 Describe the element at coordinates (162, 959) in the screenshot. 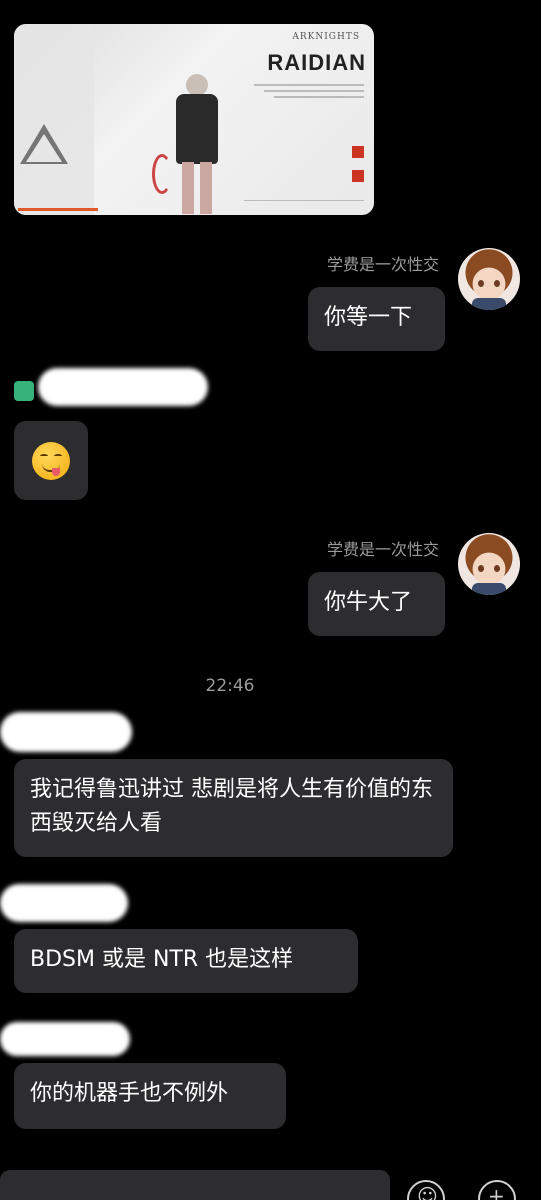

I see `message-text: BDSM 或是 NTR 也是这样` at that location.